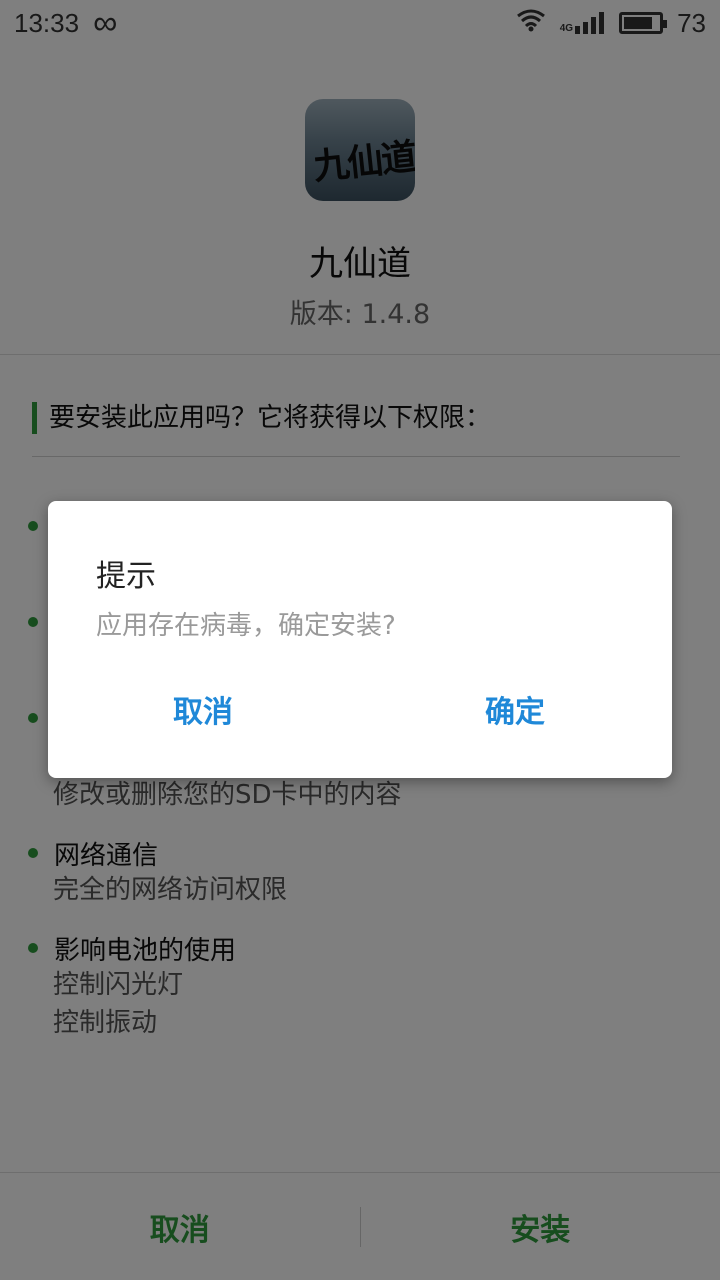 This screenshot has height=1280, width=720. What do you see at coordinates (515, 709) in the screenshot?
I see `dialog-confirm-button: 确定` at bounding box center [515, 709].